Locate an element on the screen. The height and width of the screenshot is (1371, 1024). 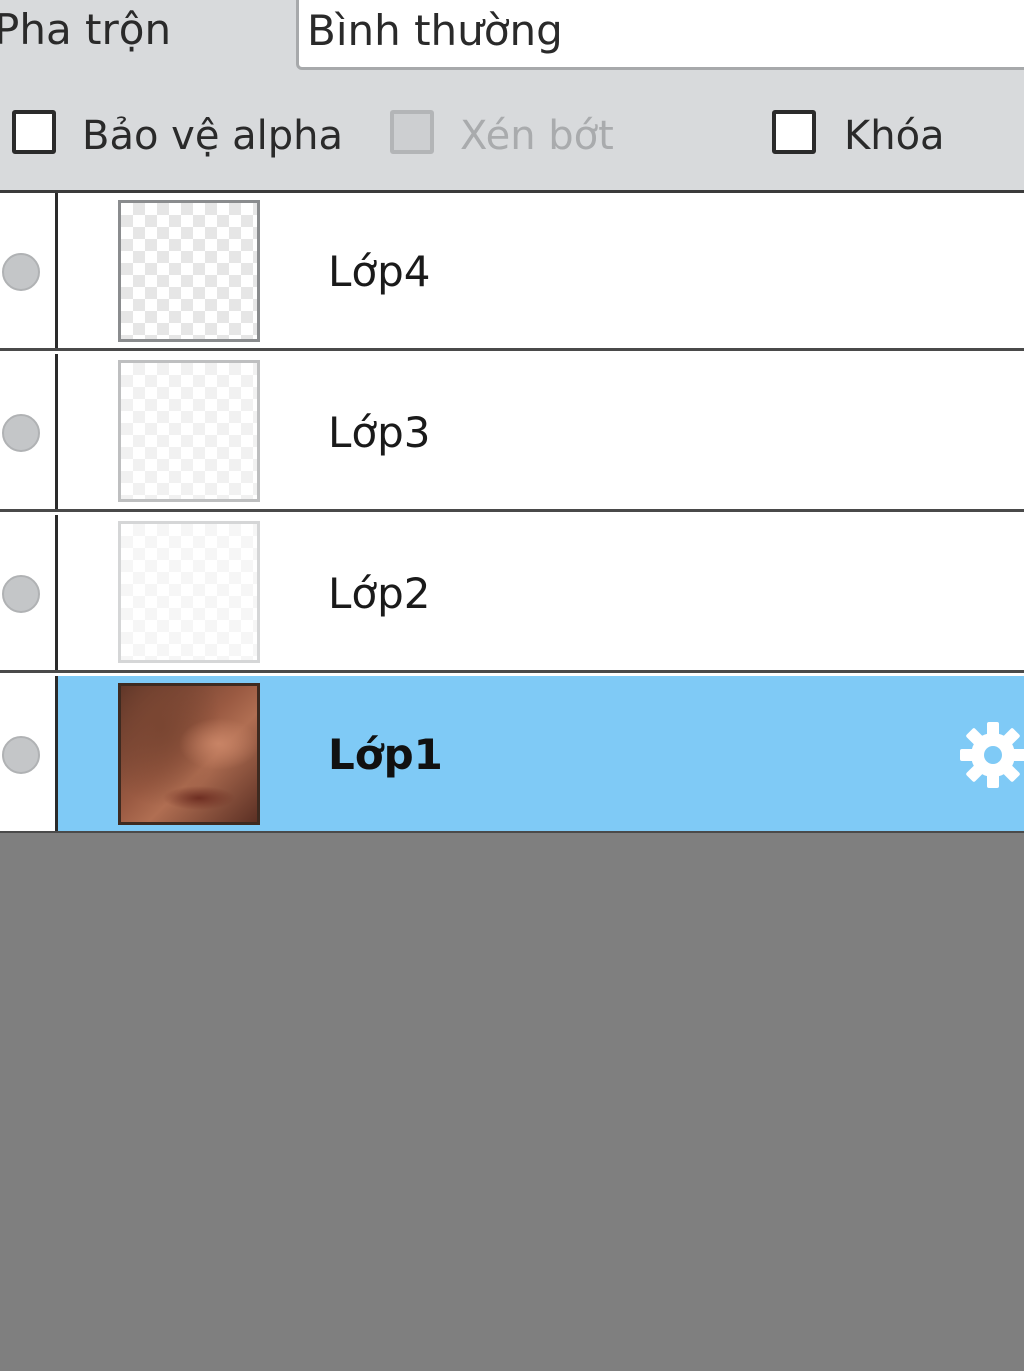
protect-alpha-checkbox is located at coordinates (34, 132).